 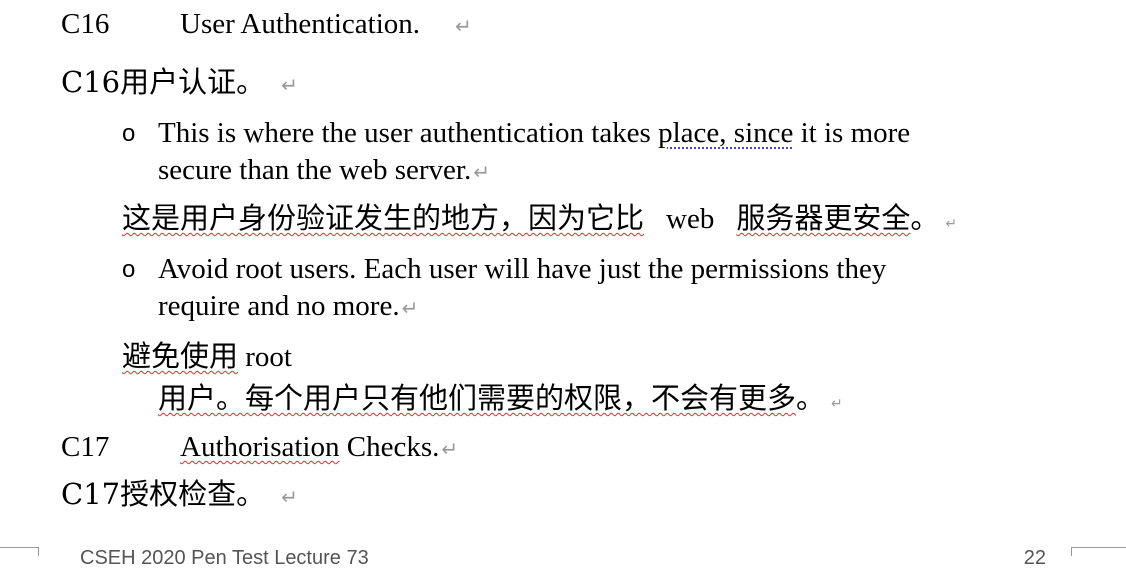 What do you see at coordinates (477, 398) in the screenshot?
I see `spellcheck-flag: 用户。每个用户只有他们需要的权限，不会有更多` at bounding box center [477, 398].